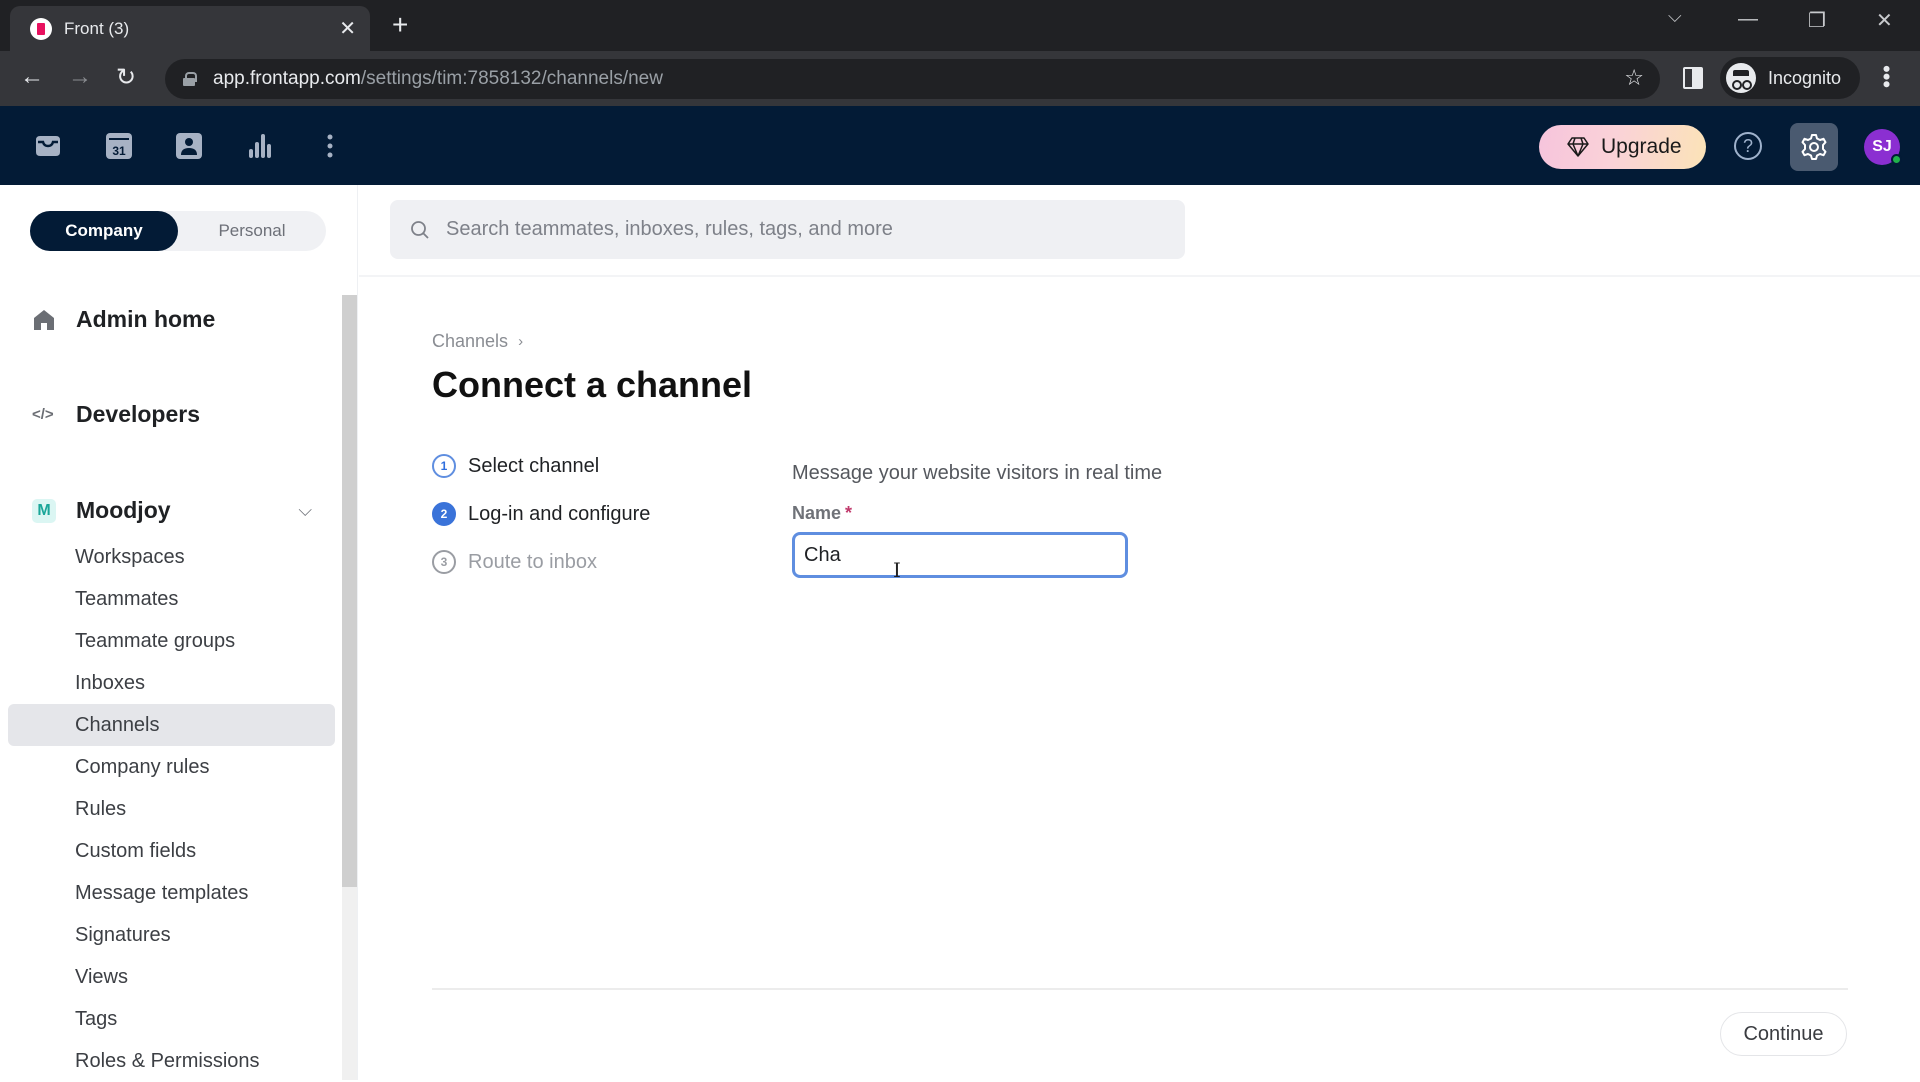 The height and width of the screenshot is (1082, 1920). Describe the element at coordinates (190, 79) in the screenshot. I see `lock-icon` at that location.